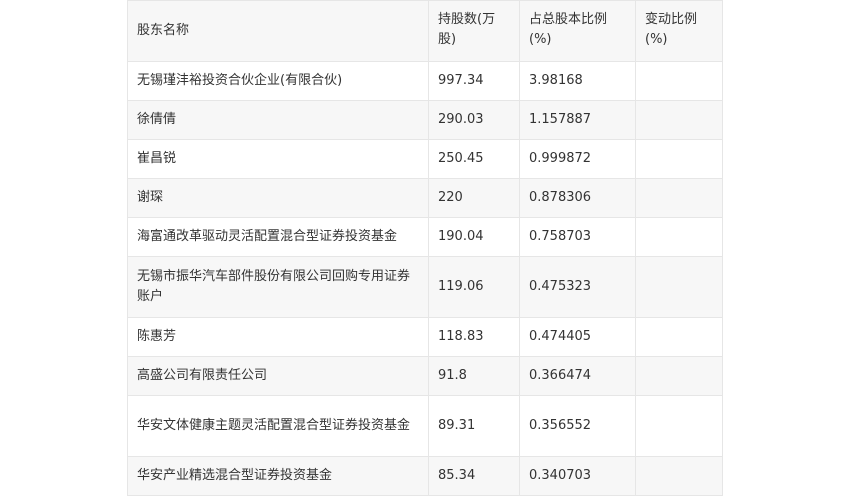 The height and width of the screenshot is (496, 850). What do you see at coordinates (474, 476) in the screenshot?
I see `cell-shares-held: 85.34` at bounding box center [474, 476].